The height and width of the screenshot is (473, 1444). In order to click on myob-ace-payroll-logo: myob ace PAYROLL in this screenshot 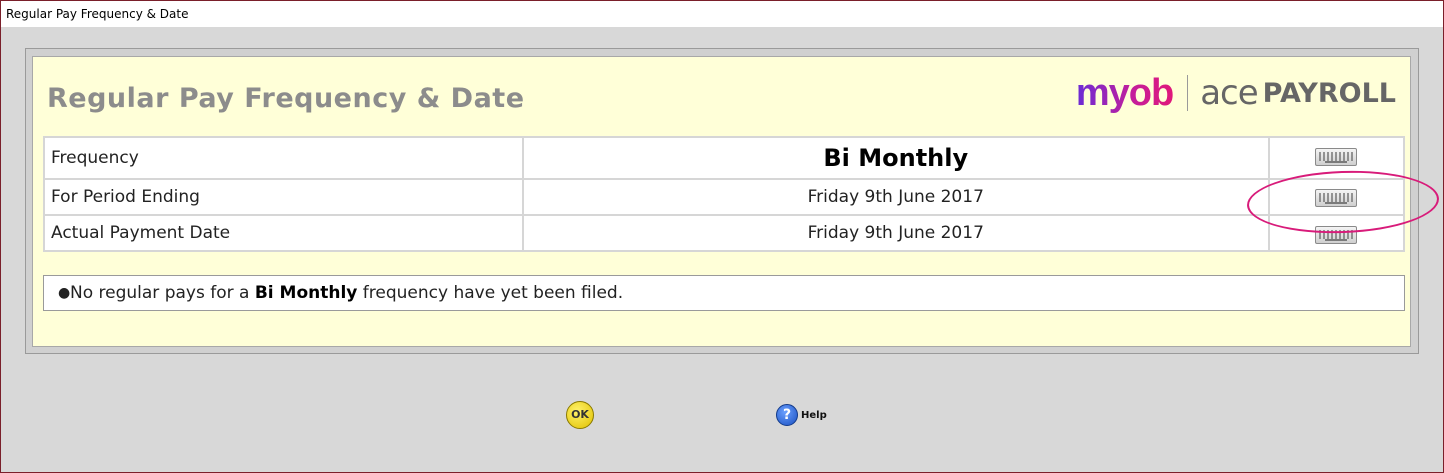, I will do `click(1236, 93)`.